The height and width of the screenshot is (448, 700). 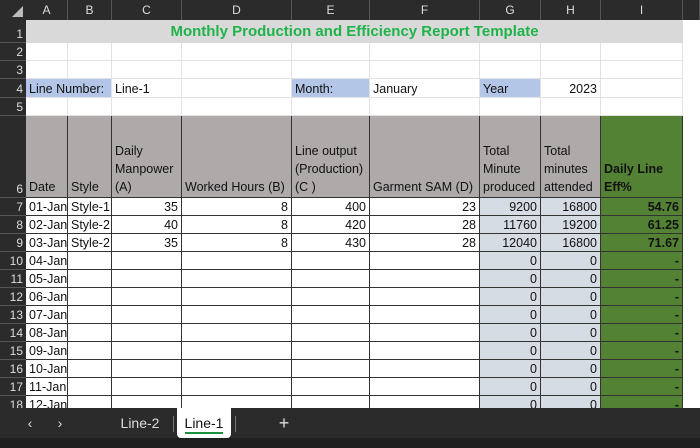 What do you see at coordinates (47, 279) in the screenshot?
I see `data-cell: 05-Jan` at bounding box center [47, 279].